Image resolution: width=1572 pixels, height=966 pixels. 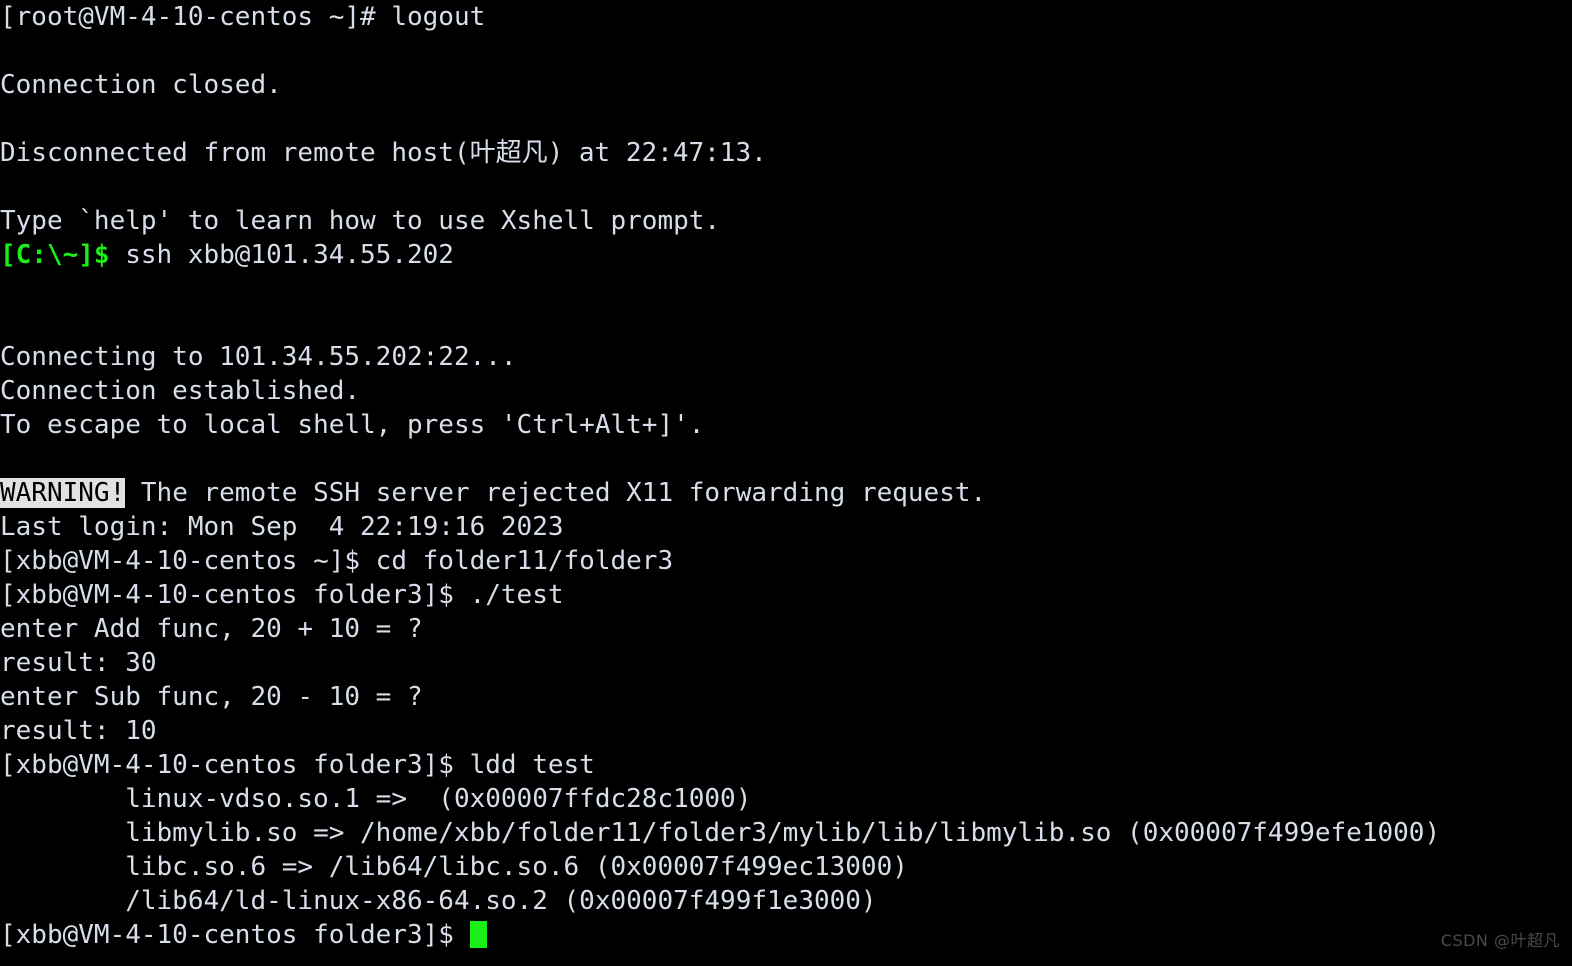 What do you see at coordinates (211, 629) in the screenshot?
I see `terminal-text: enter Add func, 20 + 10 = ?` at bounding box center [211, 629].